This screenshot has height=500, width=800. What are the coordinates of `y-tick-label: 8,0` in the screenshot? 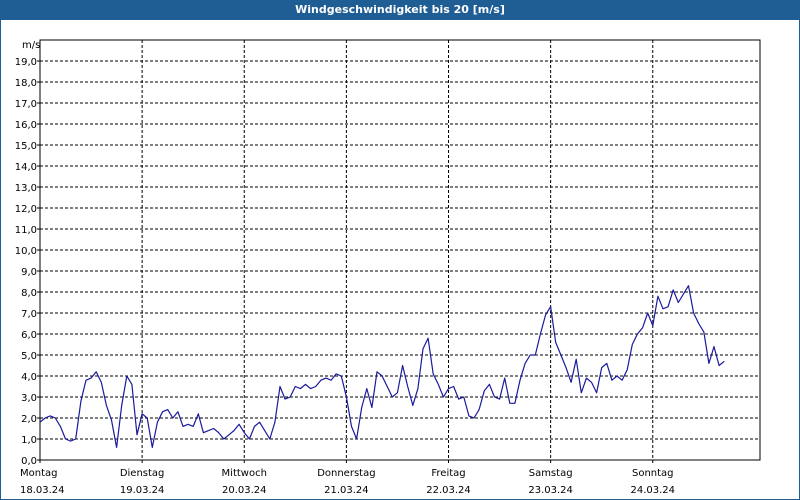 It's located at (29, 293).